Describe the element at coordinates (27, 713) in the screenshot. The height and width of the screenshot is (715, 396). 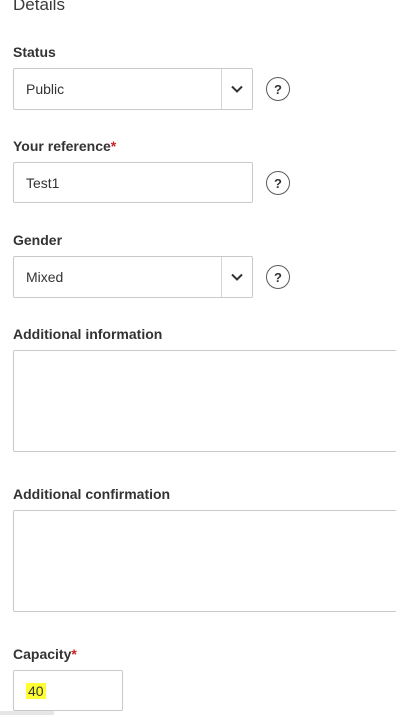
I see `scroll-shadow` at that location.